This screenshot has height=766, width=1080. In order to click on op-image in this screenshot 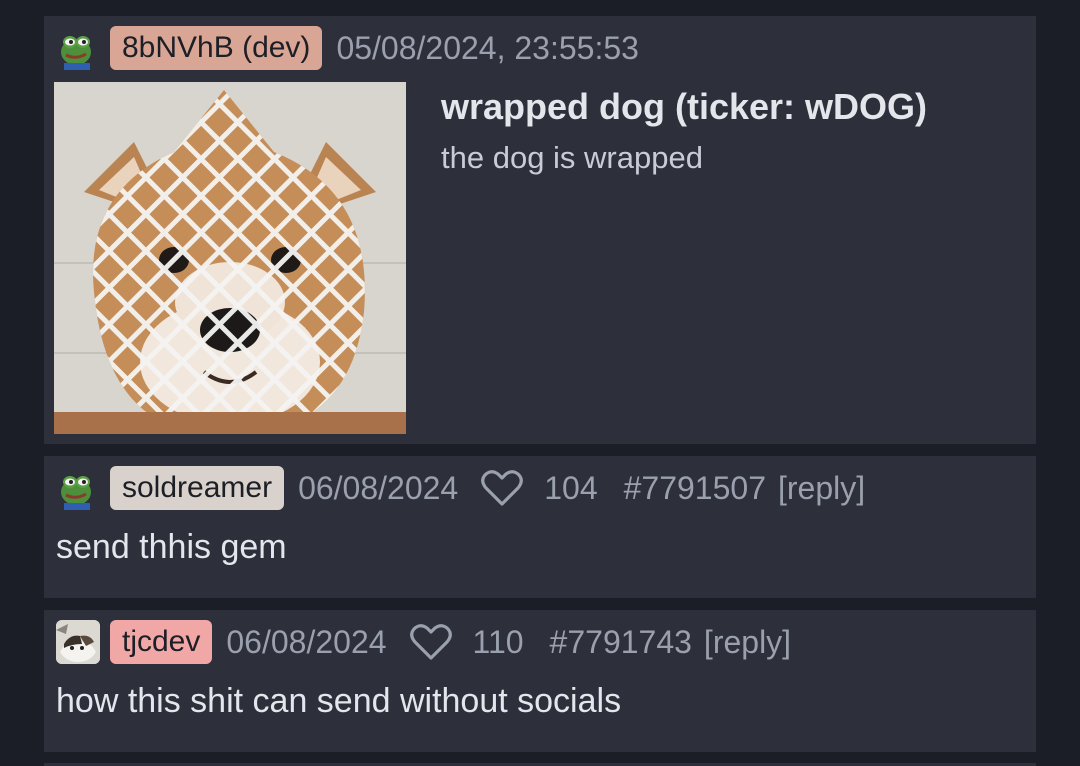, I will do `click(230, 258)`.